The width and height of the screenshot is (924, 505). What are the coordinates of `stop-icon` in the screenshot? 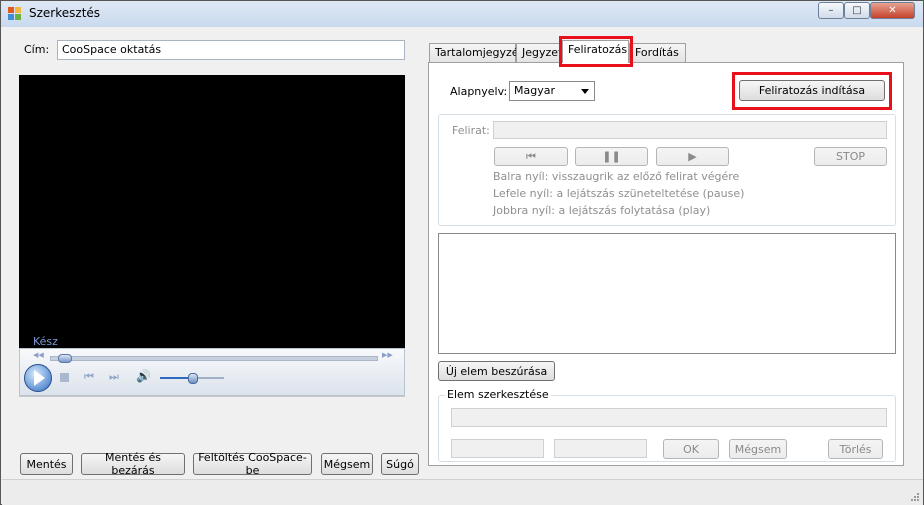 It's located at (64, 377).